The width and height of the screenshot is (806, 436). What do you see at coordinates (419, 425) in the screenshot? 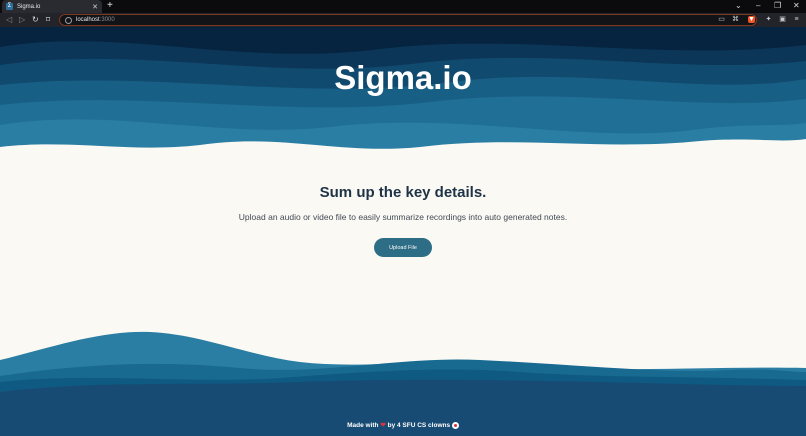
I see `credit-text: by 4 SFU CS clowns` at bounding box center [419, 425].